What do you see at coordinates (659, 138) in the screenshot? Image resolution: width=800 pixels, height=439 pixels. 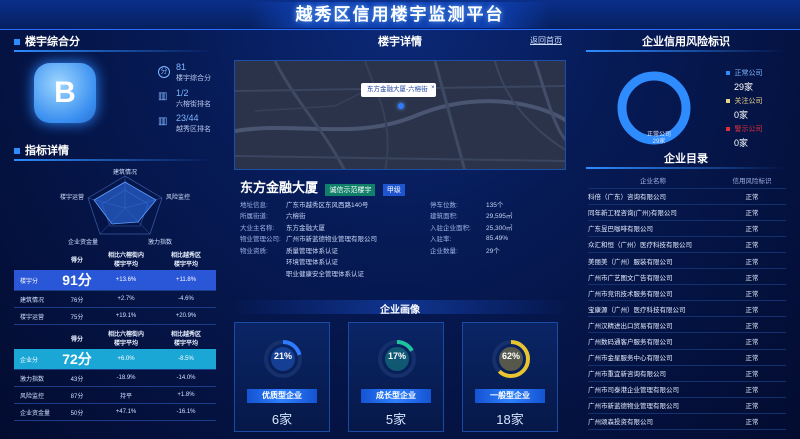 I see `donut-caption: 正常公司 29家` at bounding box center [659, 138].